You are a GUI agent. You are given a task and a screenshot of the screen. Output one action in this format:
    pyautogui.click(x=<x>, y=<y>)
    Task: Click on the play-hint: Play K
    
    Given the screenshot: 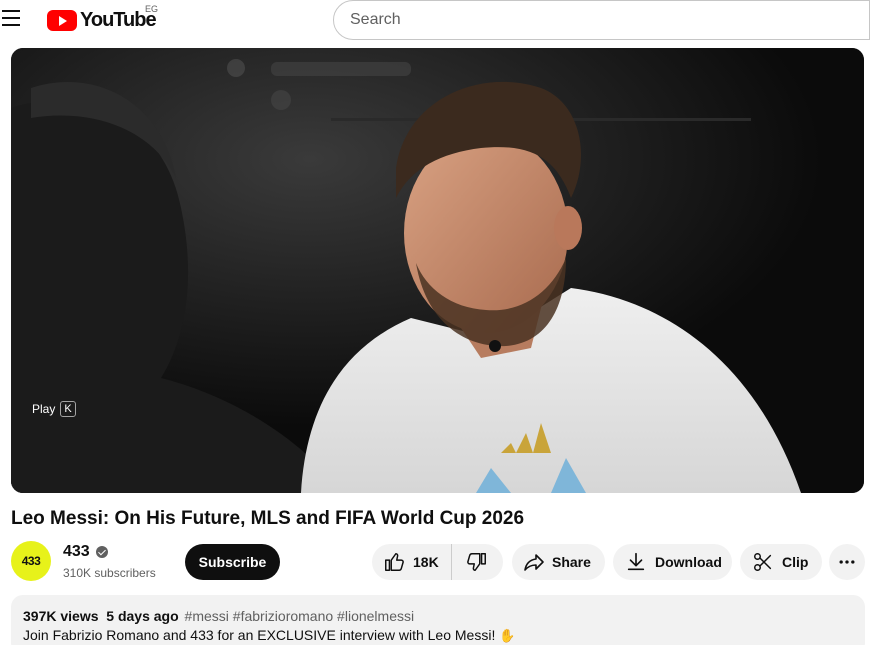 What is the action you would take?
    pyautogui.click(x=54, y=409)
    